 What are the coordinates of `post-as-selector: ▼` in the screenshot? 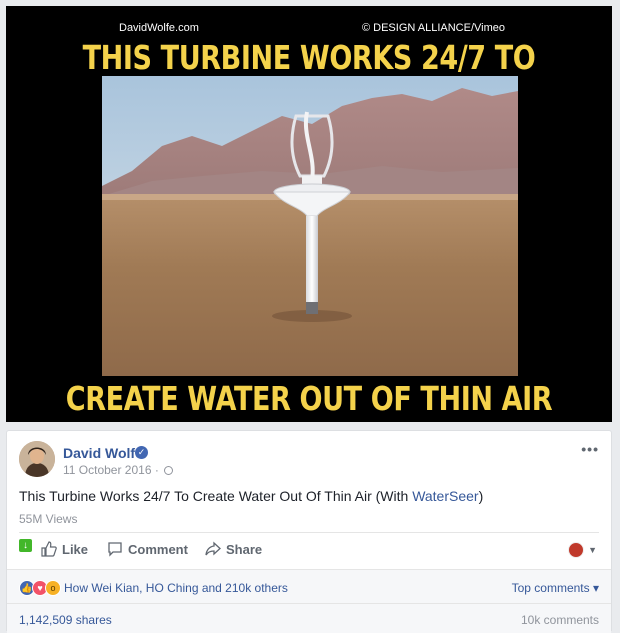 It's located at (582, 550).